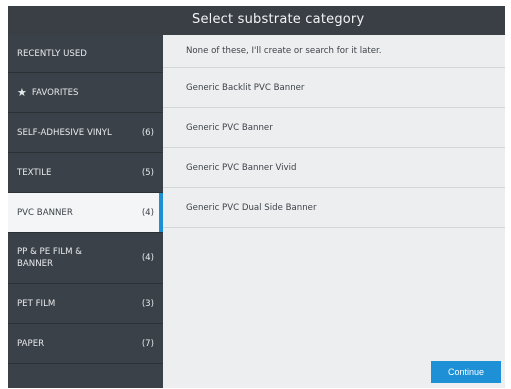 This screenshot has height=389, width=511. I want to click on continue-button: Continue, so click(466, 372).